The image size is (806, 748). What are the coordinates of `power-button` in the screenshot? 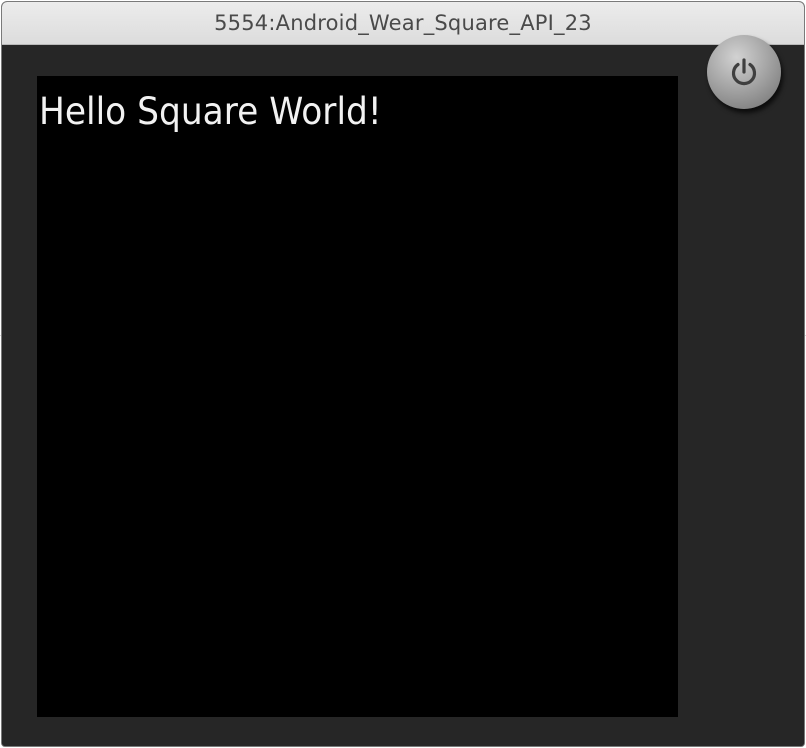 It's located at (744, 72).